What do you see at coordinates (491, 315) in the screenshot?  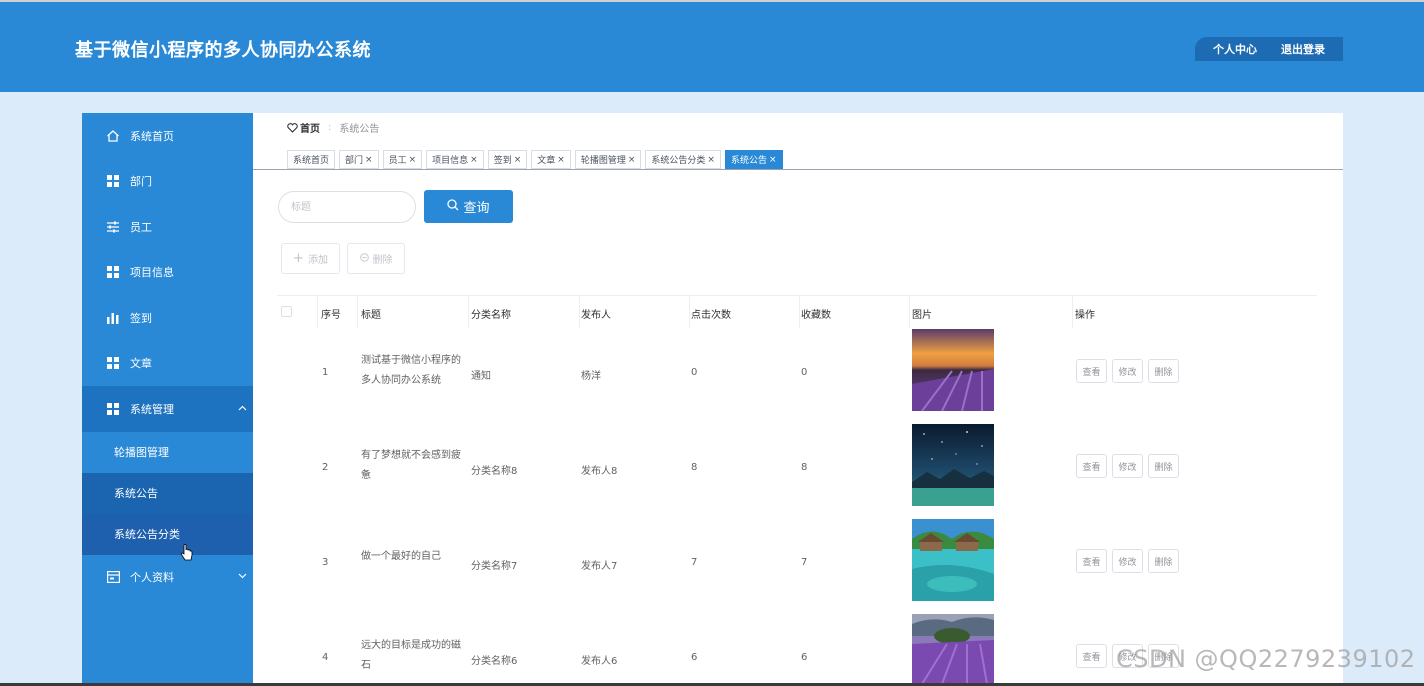 I see `header-category: 分类名称` at bounding box center [491, 315].